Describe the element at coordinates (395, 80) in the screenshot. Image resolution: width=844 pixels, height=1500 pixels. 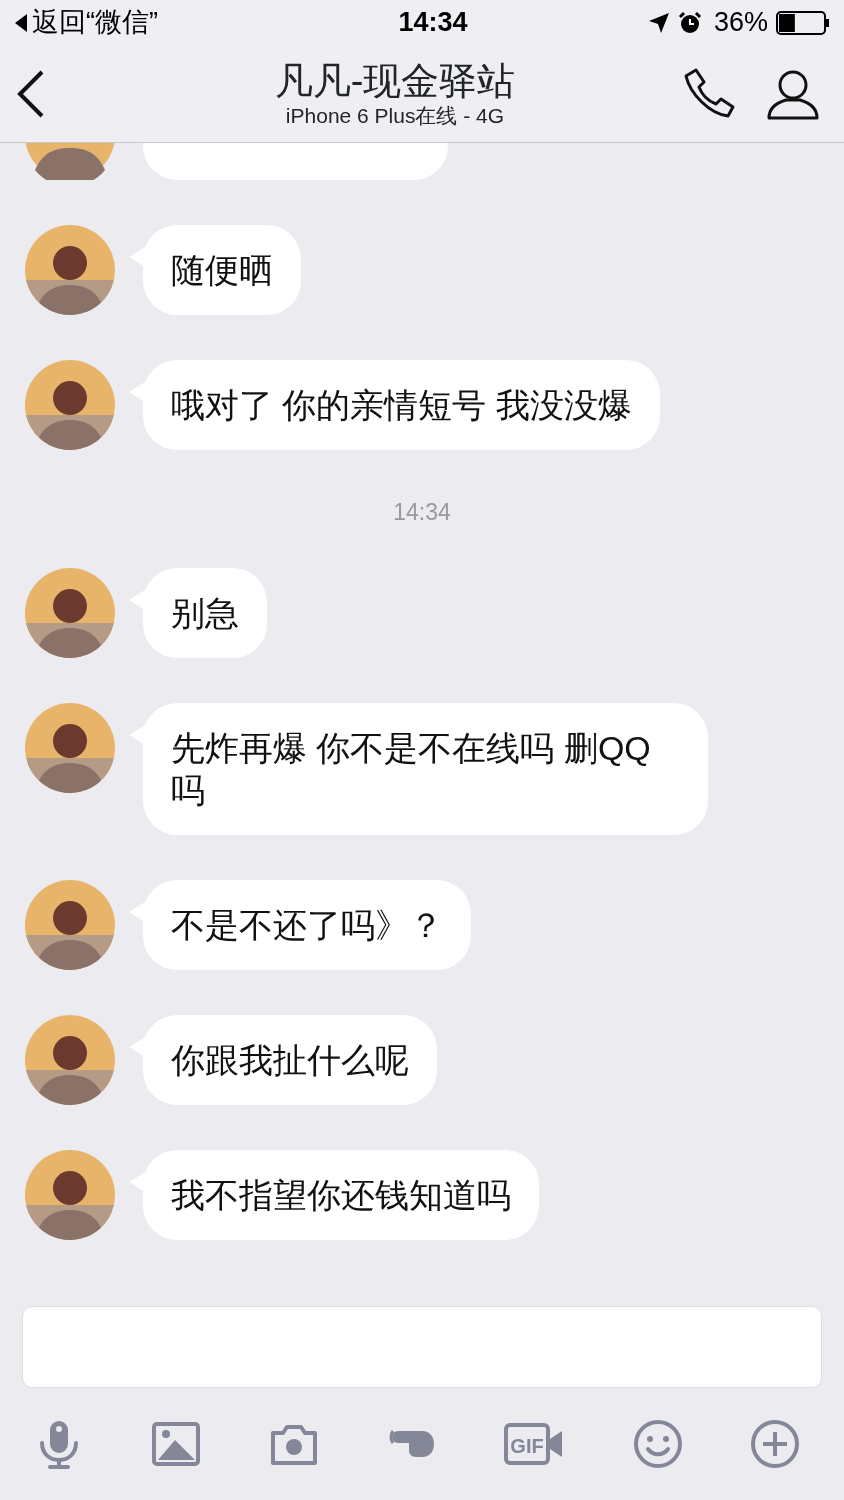
I see `chat-title: 凡凡-现金驿站` at that location.